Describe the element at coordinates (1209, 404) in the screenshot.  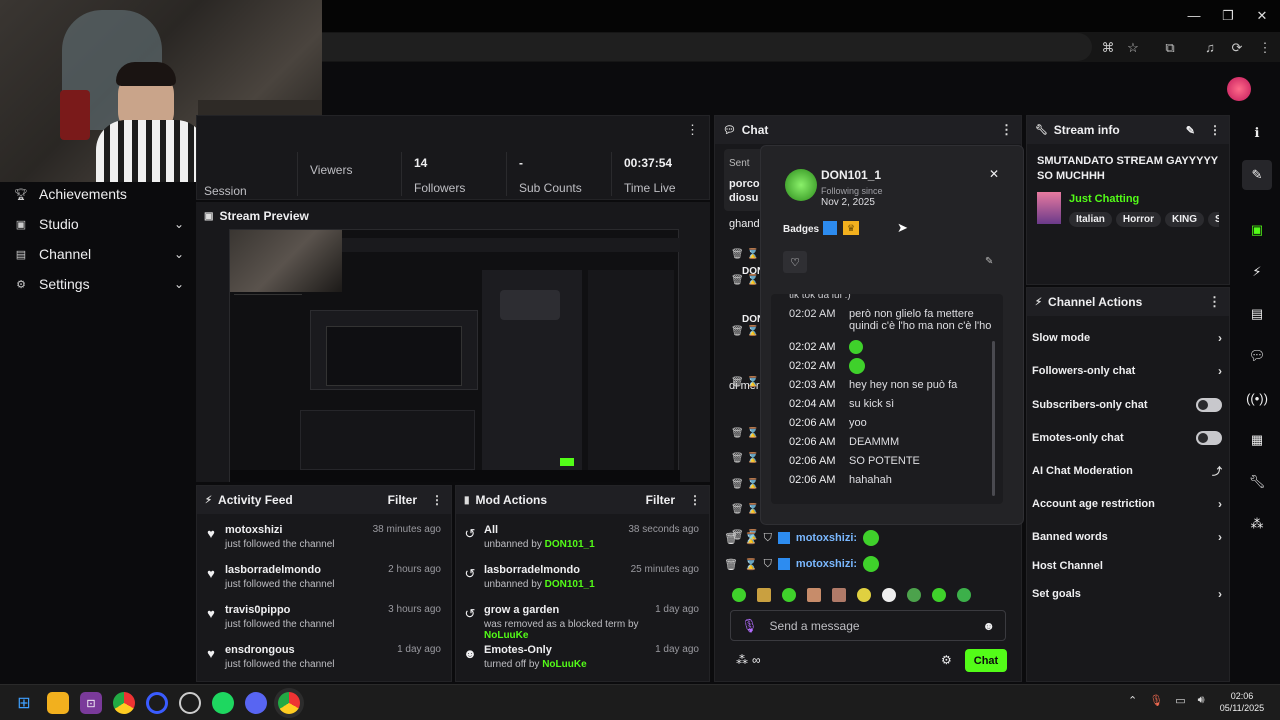
I see `subscribers-only-toggle` at that location.